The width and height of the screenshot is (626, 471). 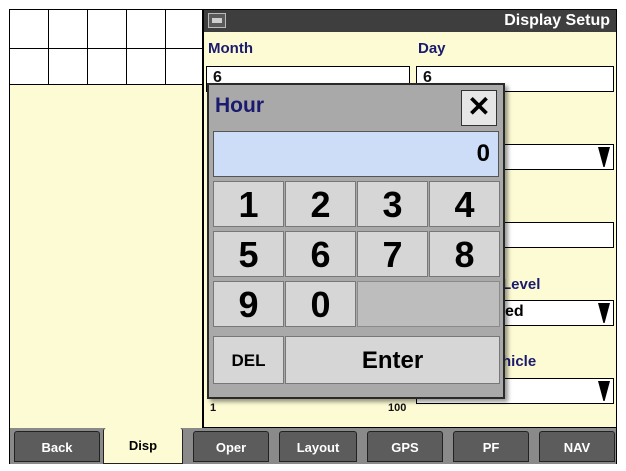 What do you see at coordinates (405, 446) in the screenshot?
I see `tab-gps: GPS` at bounding box center [405, 446].